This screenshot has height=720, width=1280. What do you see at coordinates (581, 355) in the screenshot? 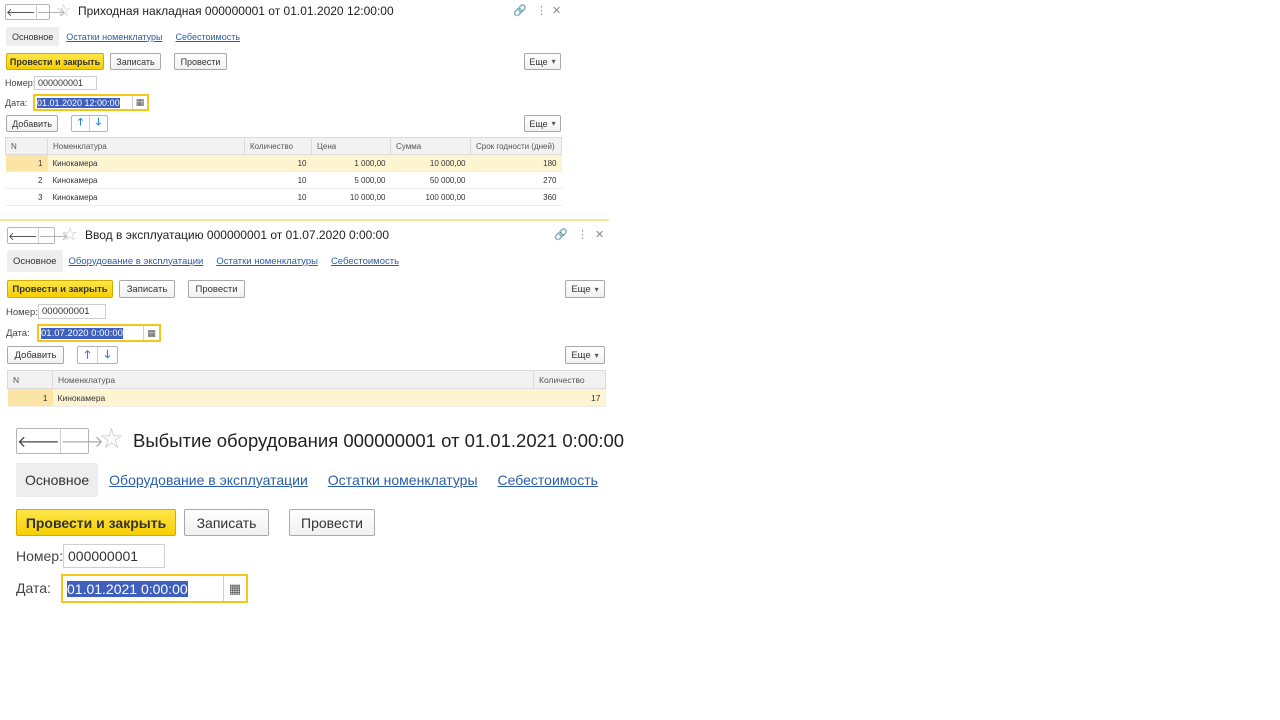
I see `table-more-label: Еще` at bounding box center [581, 355].